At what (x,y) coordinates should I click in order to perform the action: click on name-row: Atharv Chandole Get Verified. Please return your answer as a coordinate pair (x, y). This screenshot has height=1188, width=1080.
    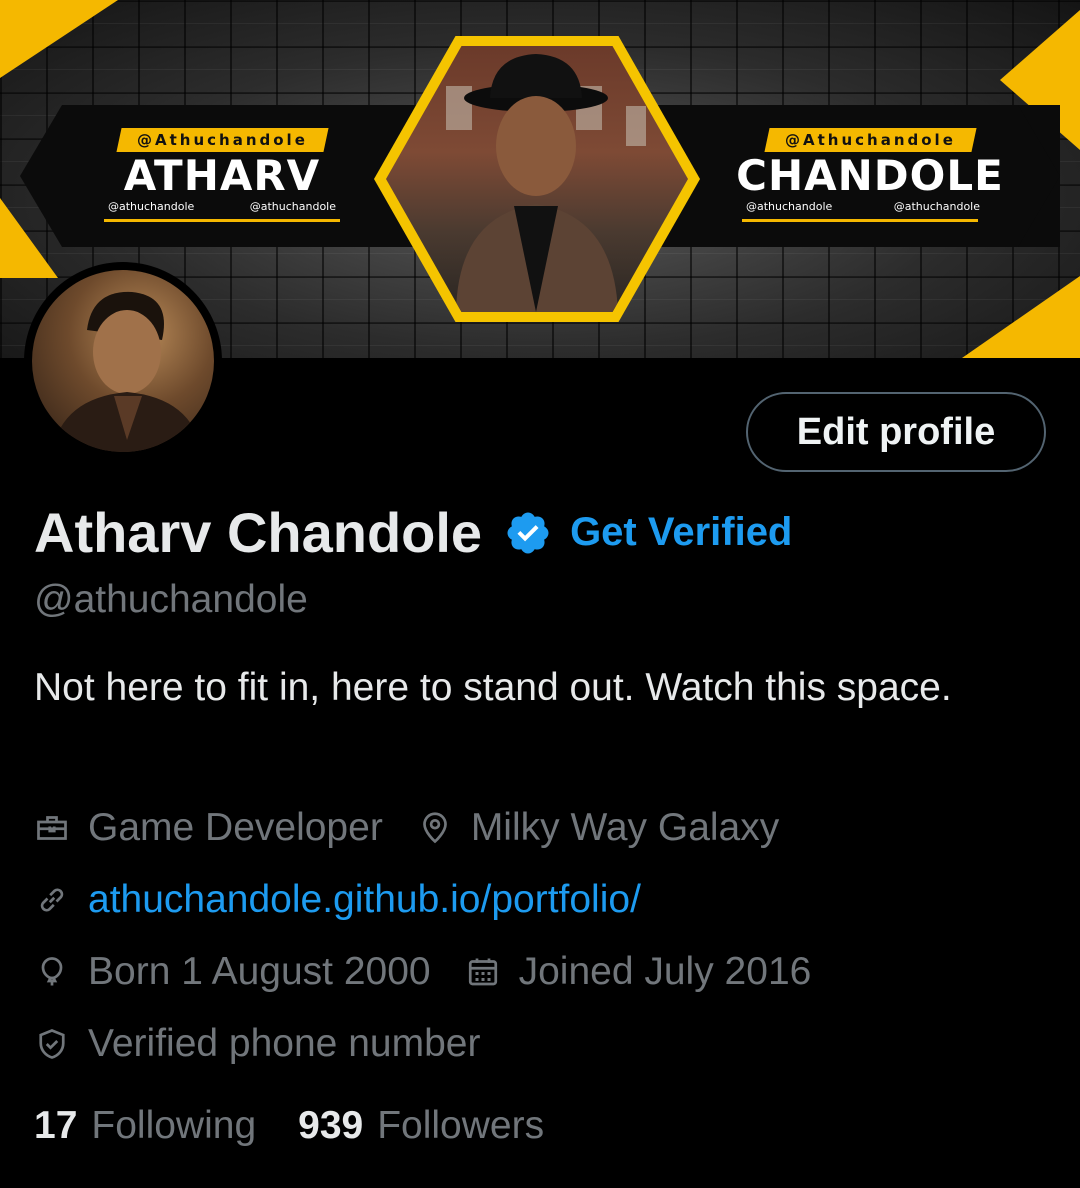
    Looking at the image, I should click on (413, 532).